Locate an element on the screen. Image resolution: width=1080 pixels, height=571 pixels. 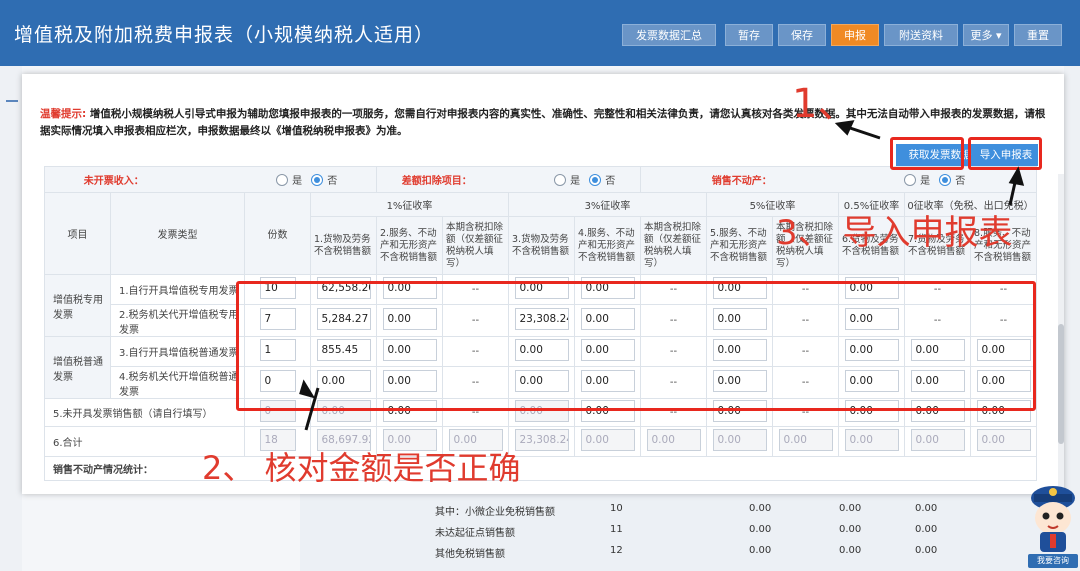
arrow-step2-head is located at coordinates (307, 389).